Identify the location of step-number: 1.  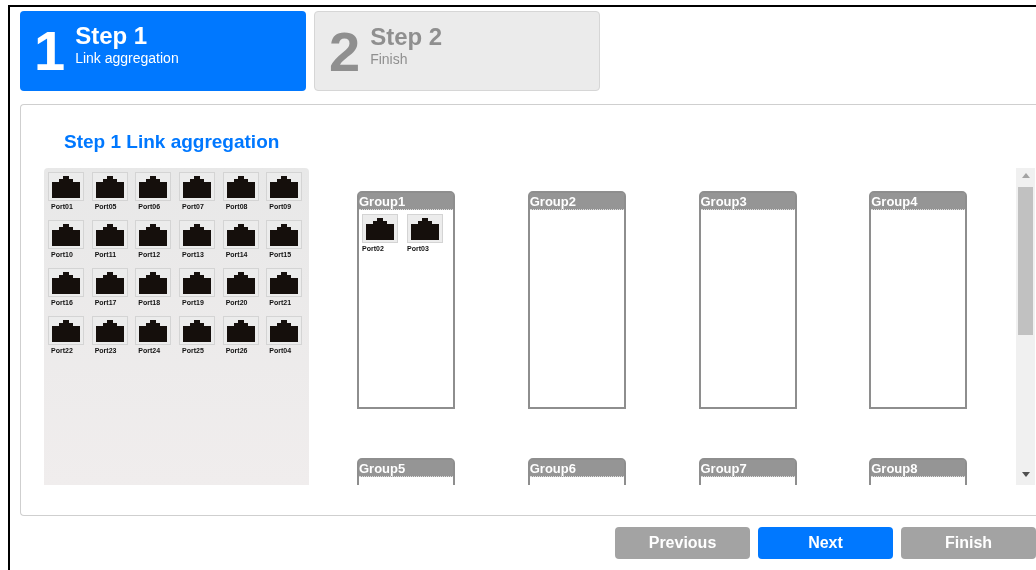
(50, 51).